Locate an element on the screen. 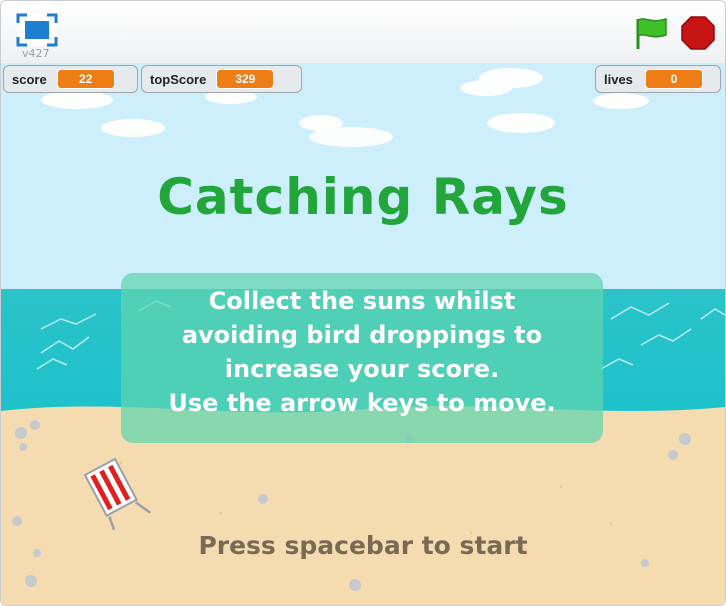 The height and width of the screenshot is (606, 726). instruction-line: avoiding bird droppings to is located at coordinates (362, 335).